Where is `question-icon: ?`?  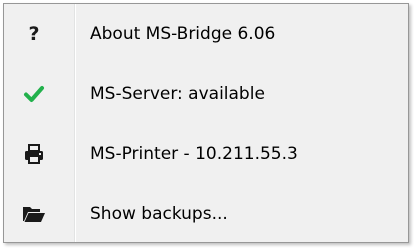
question-icon: ? is located at coordinates (34, 34).